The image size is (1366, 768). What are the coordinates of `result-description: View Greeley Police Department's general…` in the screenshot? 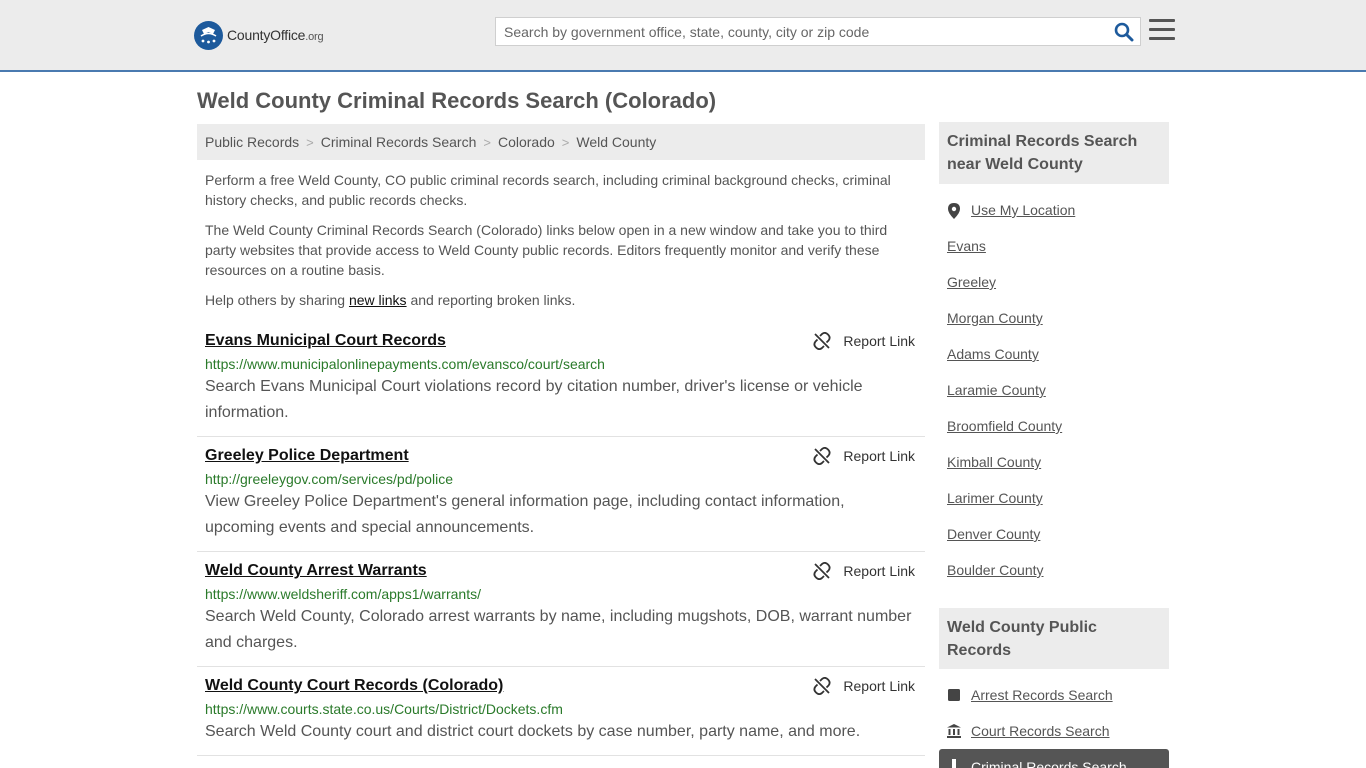 It's located at (525, 514).